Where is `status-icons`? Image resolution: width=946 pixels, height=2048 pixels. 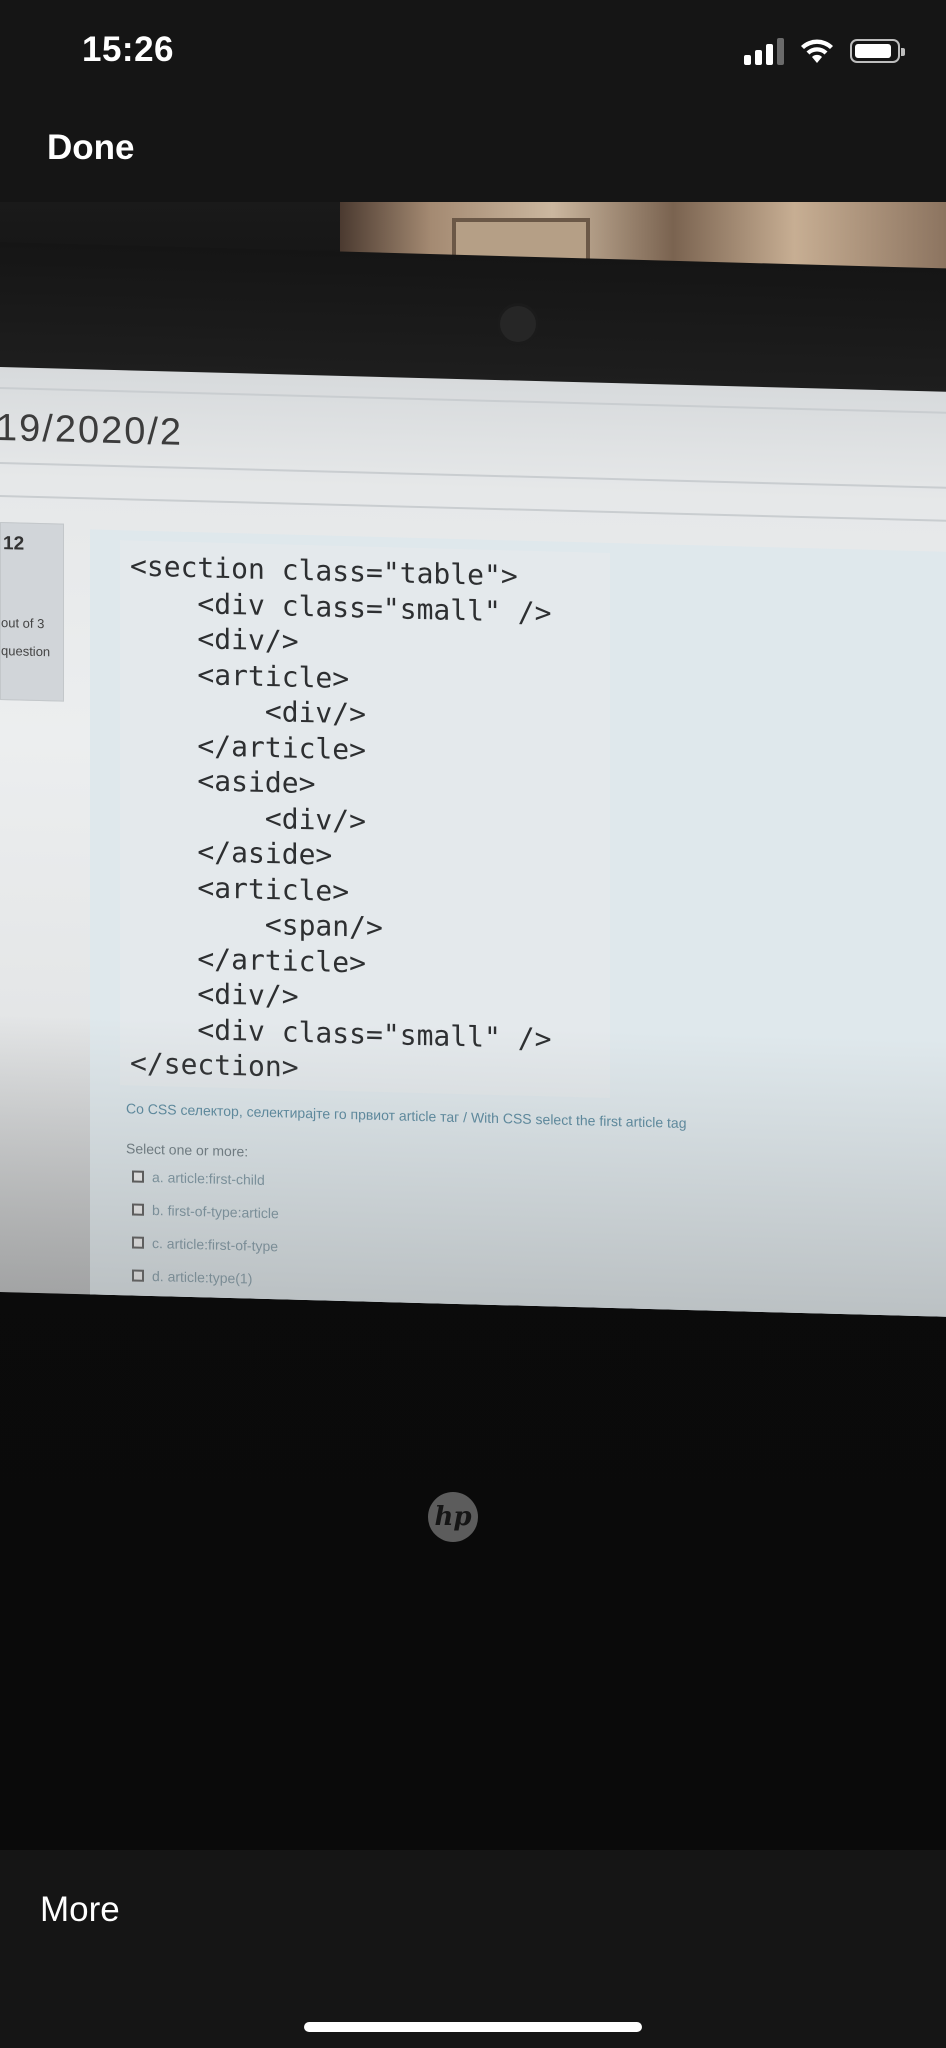
status-icons is located at coordinates (824, 51).